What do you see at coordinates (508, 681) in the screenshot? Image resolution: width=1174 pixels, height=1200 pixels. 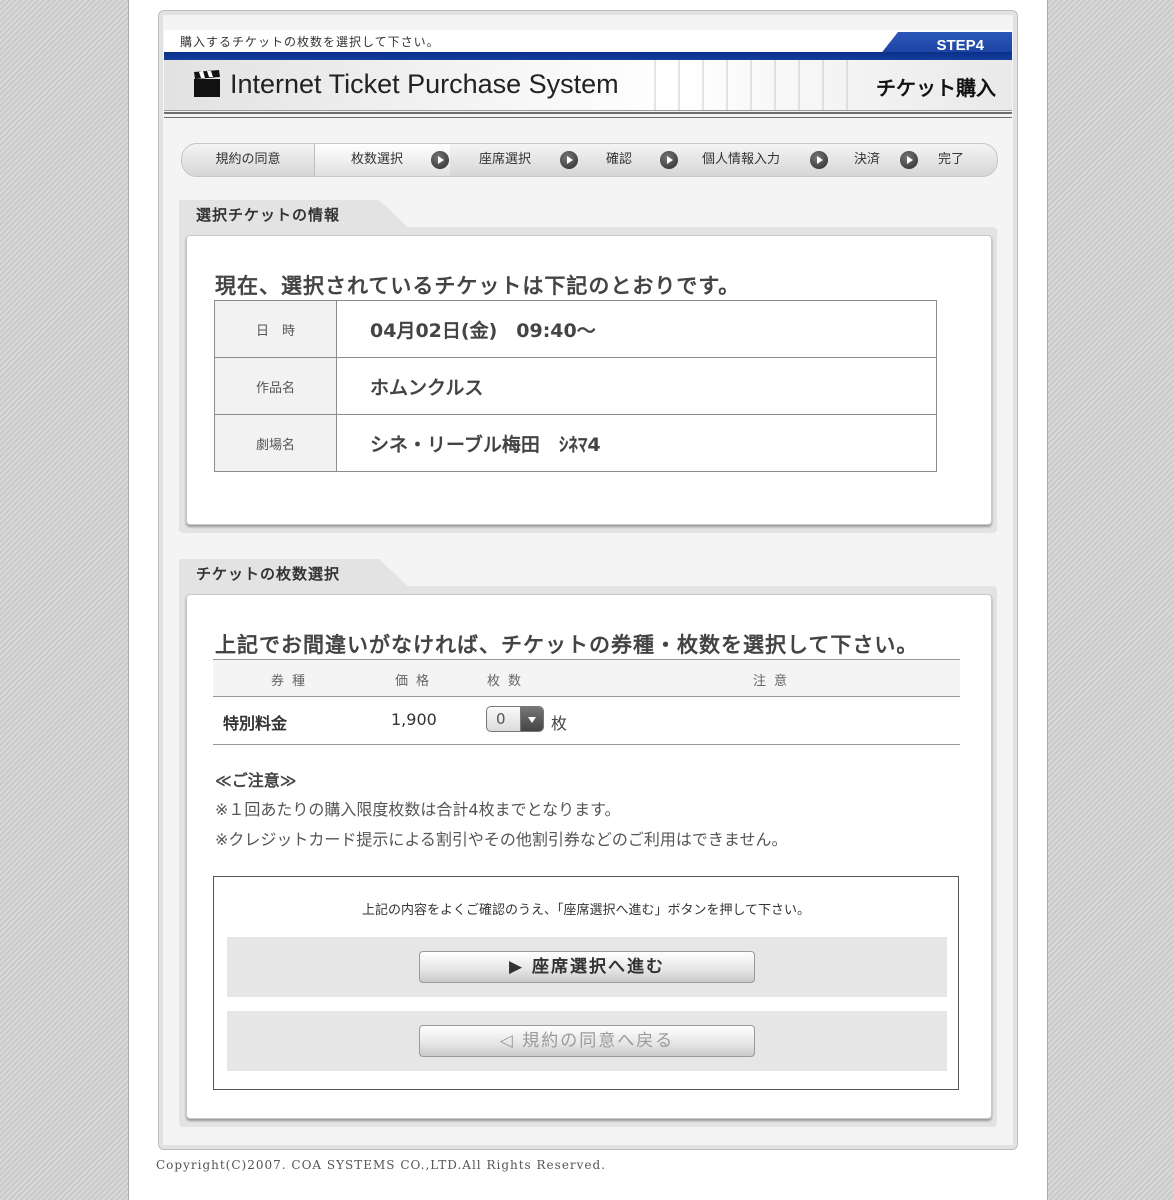 I see `column-header-count: 枚数` at bounding box center [508, 681].